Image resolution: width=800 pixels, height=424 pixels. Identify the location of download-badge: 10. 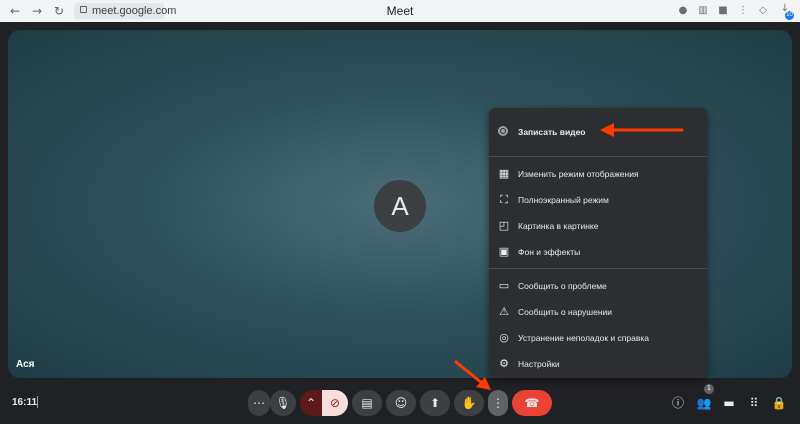
(789, 15).